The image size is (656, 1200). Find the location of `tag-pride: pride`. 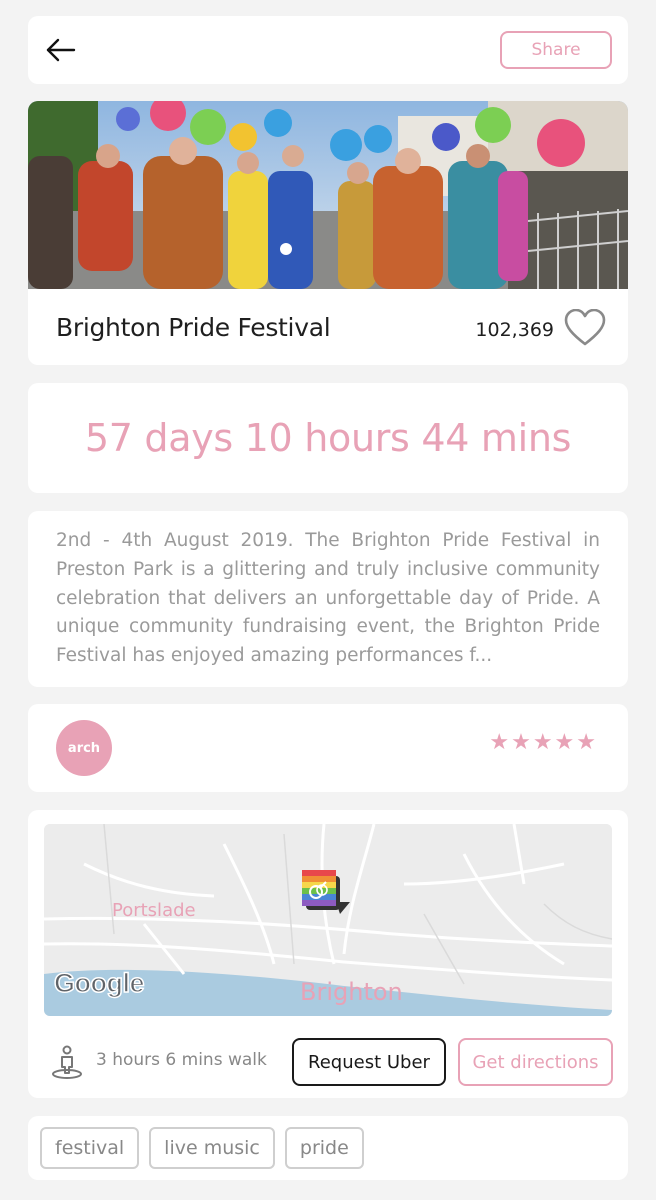

tag-pride: pride is located at coordinates (324, 1148).